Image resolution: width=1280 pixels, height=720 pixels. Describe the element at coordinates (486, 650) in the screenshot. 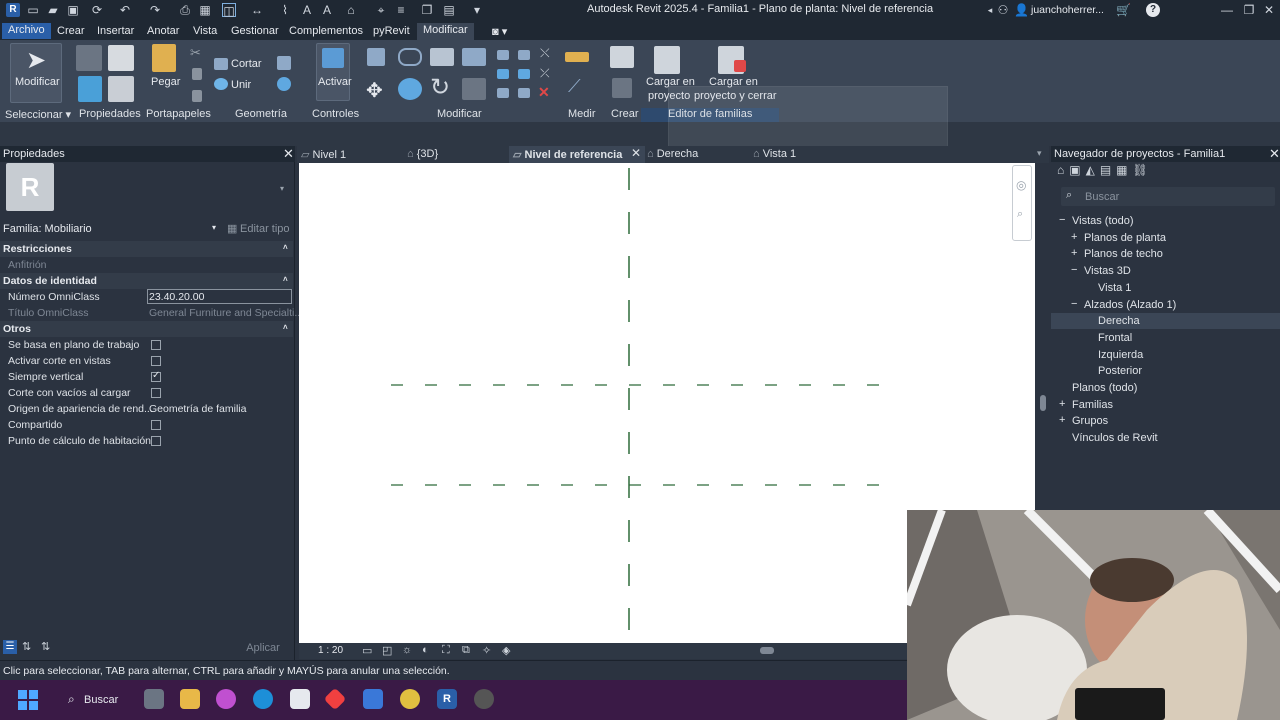

I see `hide-isolate-icon: ✧` at that location.